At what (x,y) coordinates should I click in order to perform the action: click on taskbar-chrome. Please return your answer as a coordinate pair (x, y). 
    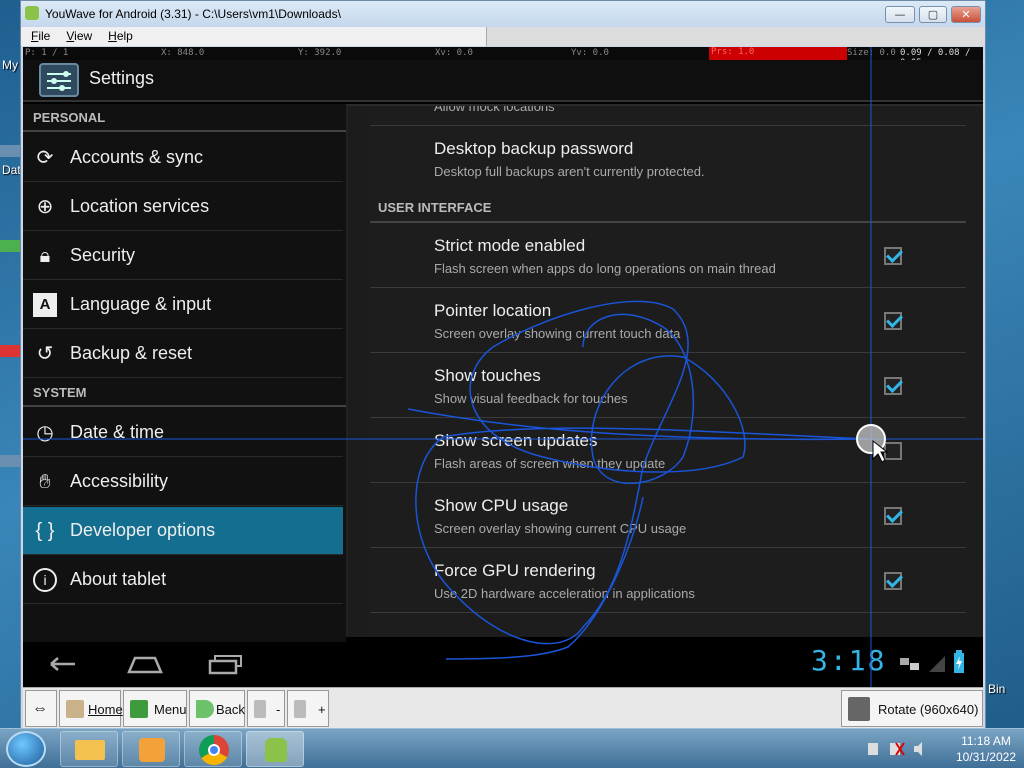
    Looking at the image, I should click on (213, 749).